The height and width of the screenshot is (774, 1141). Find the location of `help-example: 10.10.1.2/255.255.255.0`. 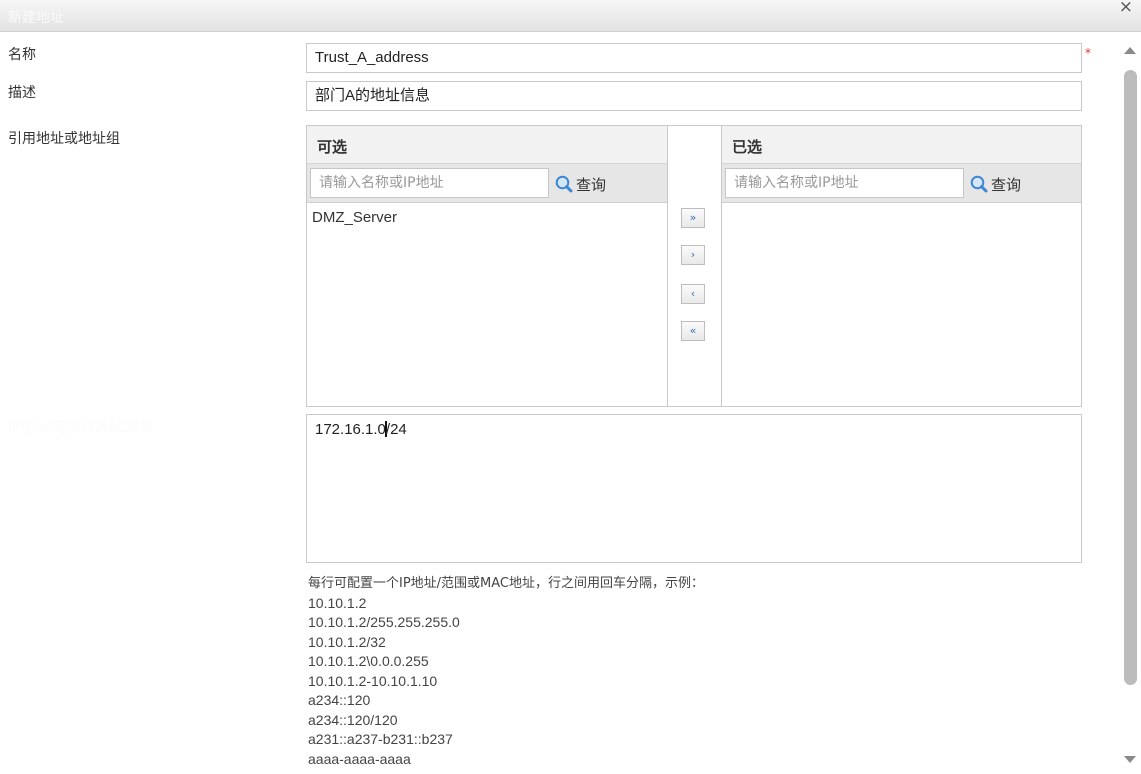

help-example: 10.10.1.2/255.255.255.0 is located at coordinates (384, 622).